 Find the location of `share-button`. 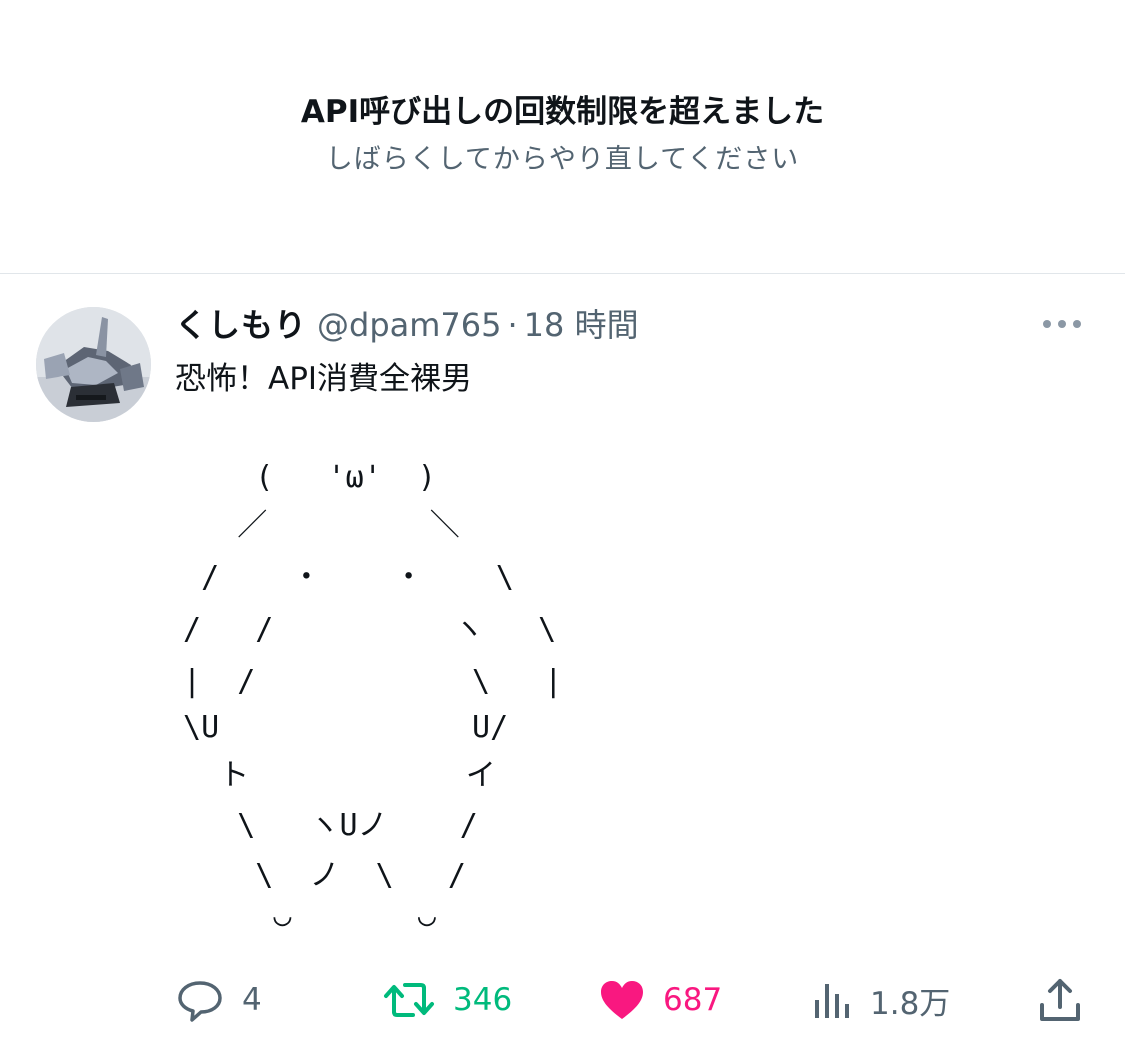

share-button is located at coordinates (1060, 1000).